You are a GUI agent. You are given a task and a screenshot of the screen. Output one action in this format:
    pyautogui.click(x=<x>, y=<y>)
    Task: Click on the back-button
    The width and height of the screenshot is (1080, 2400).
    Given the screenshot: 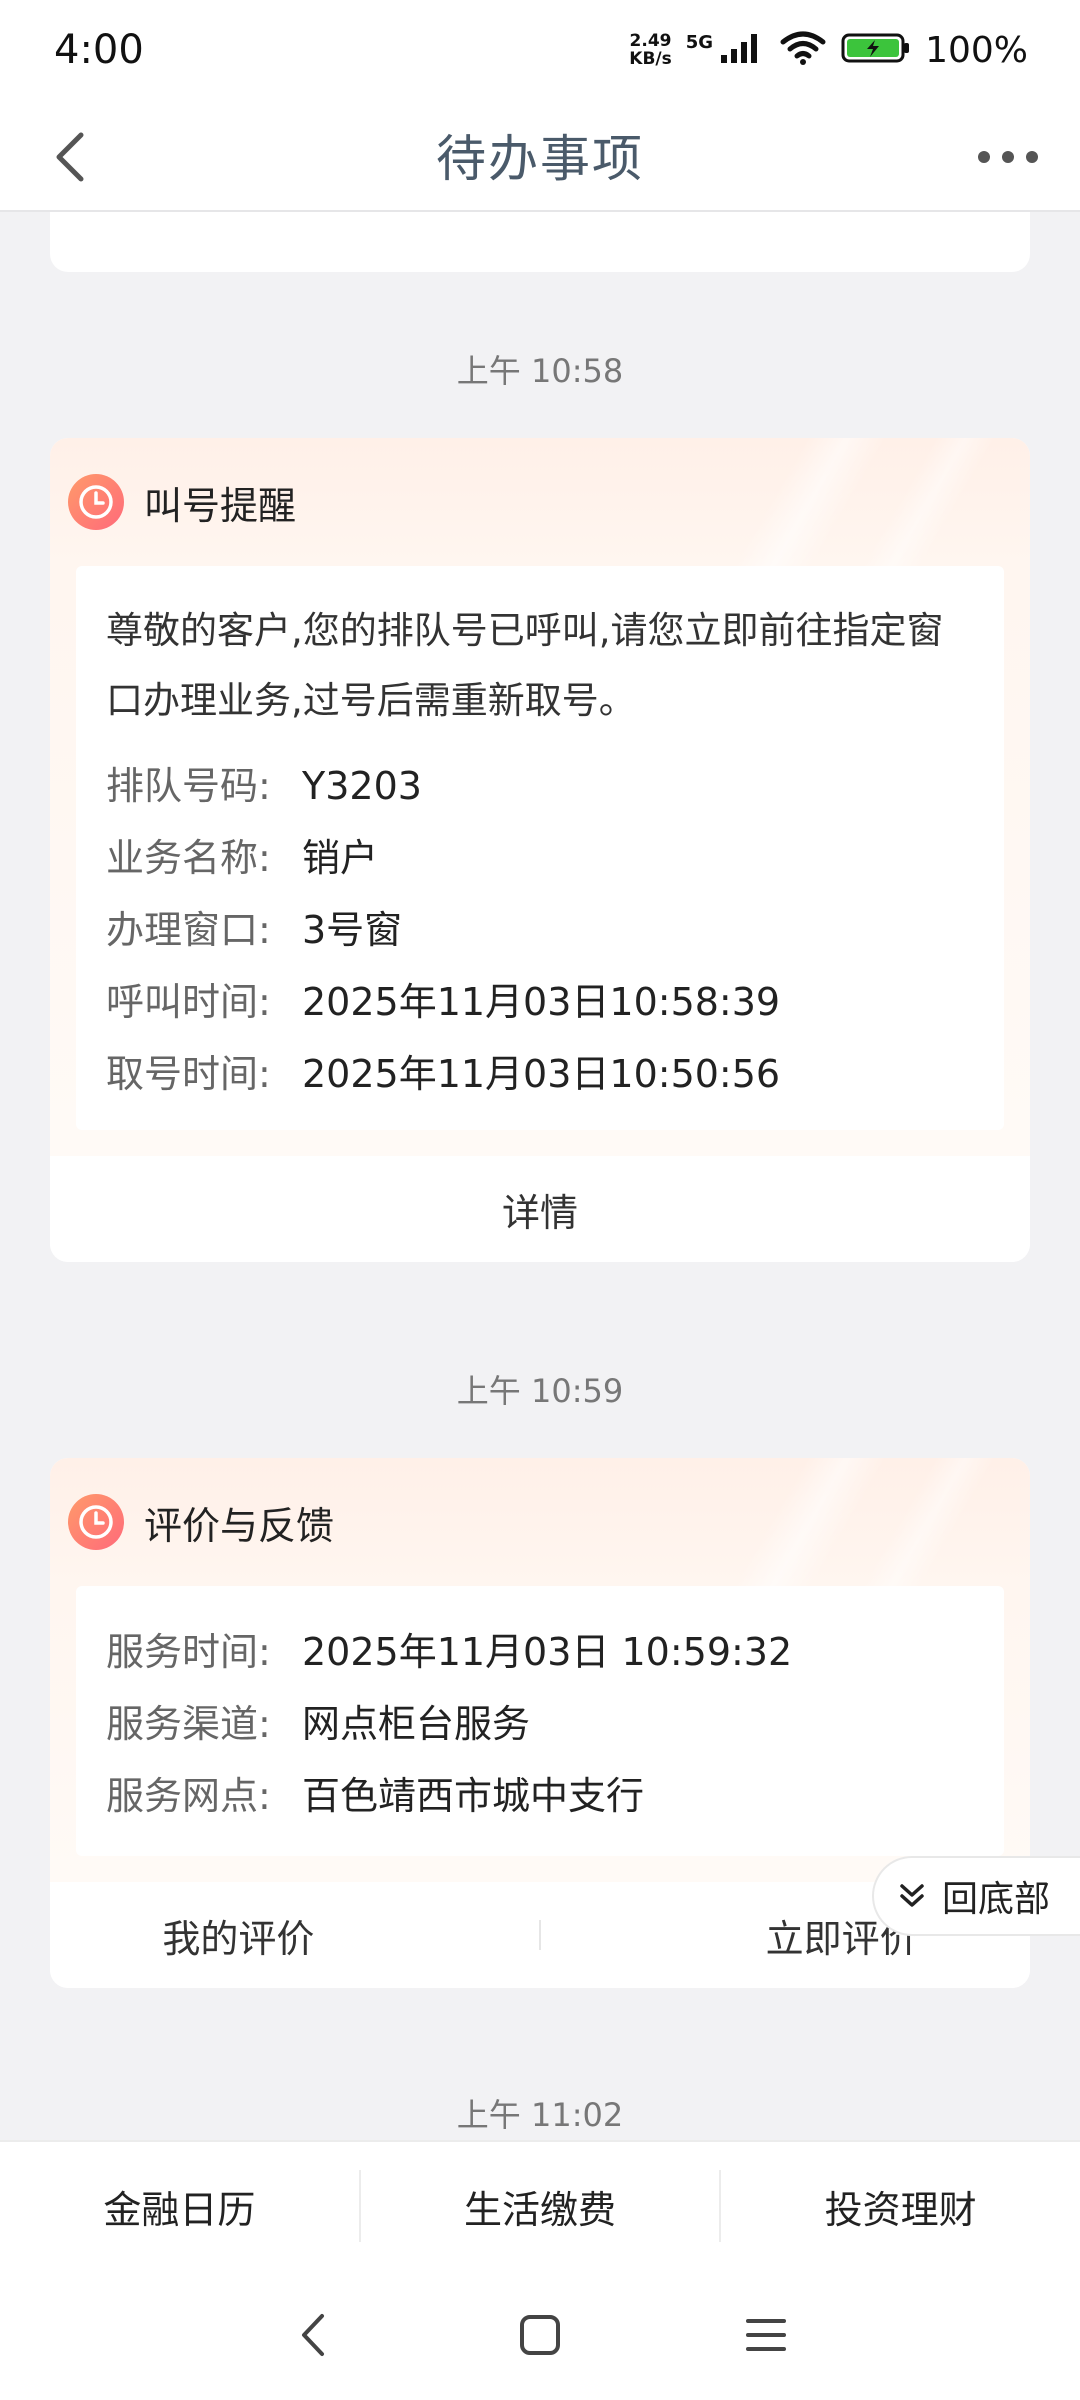 What is the action you would take?
    pyautogui.click(x=71, y=157)
    